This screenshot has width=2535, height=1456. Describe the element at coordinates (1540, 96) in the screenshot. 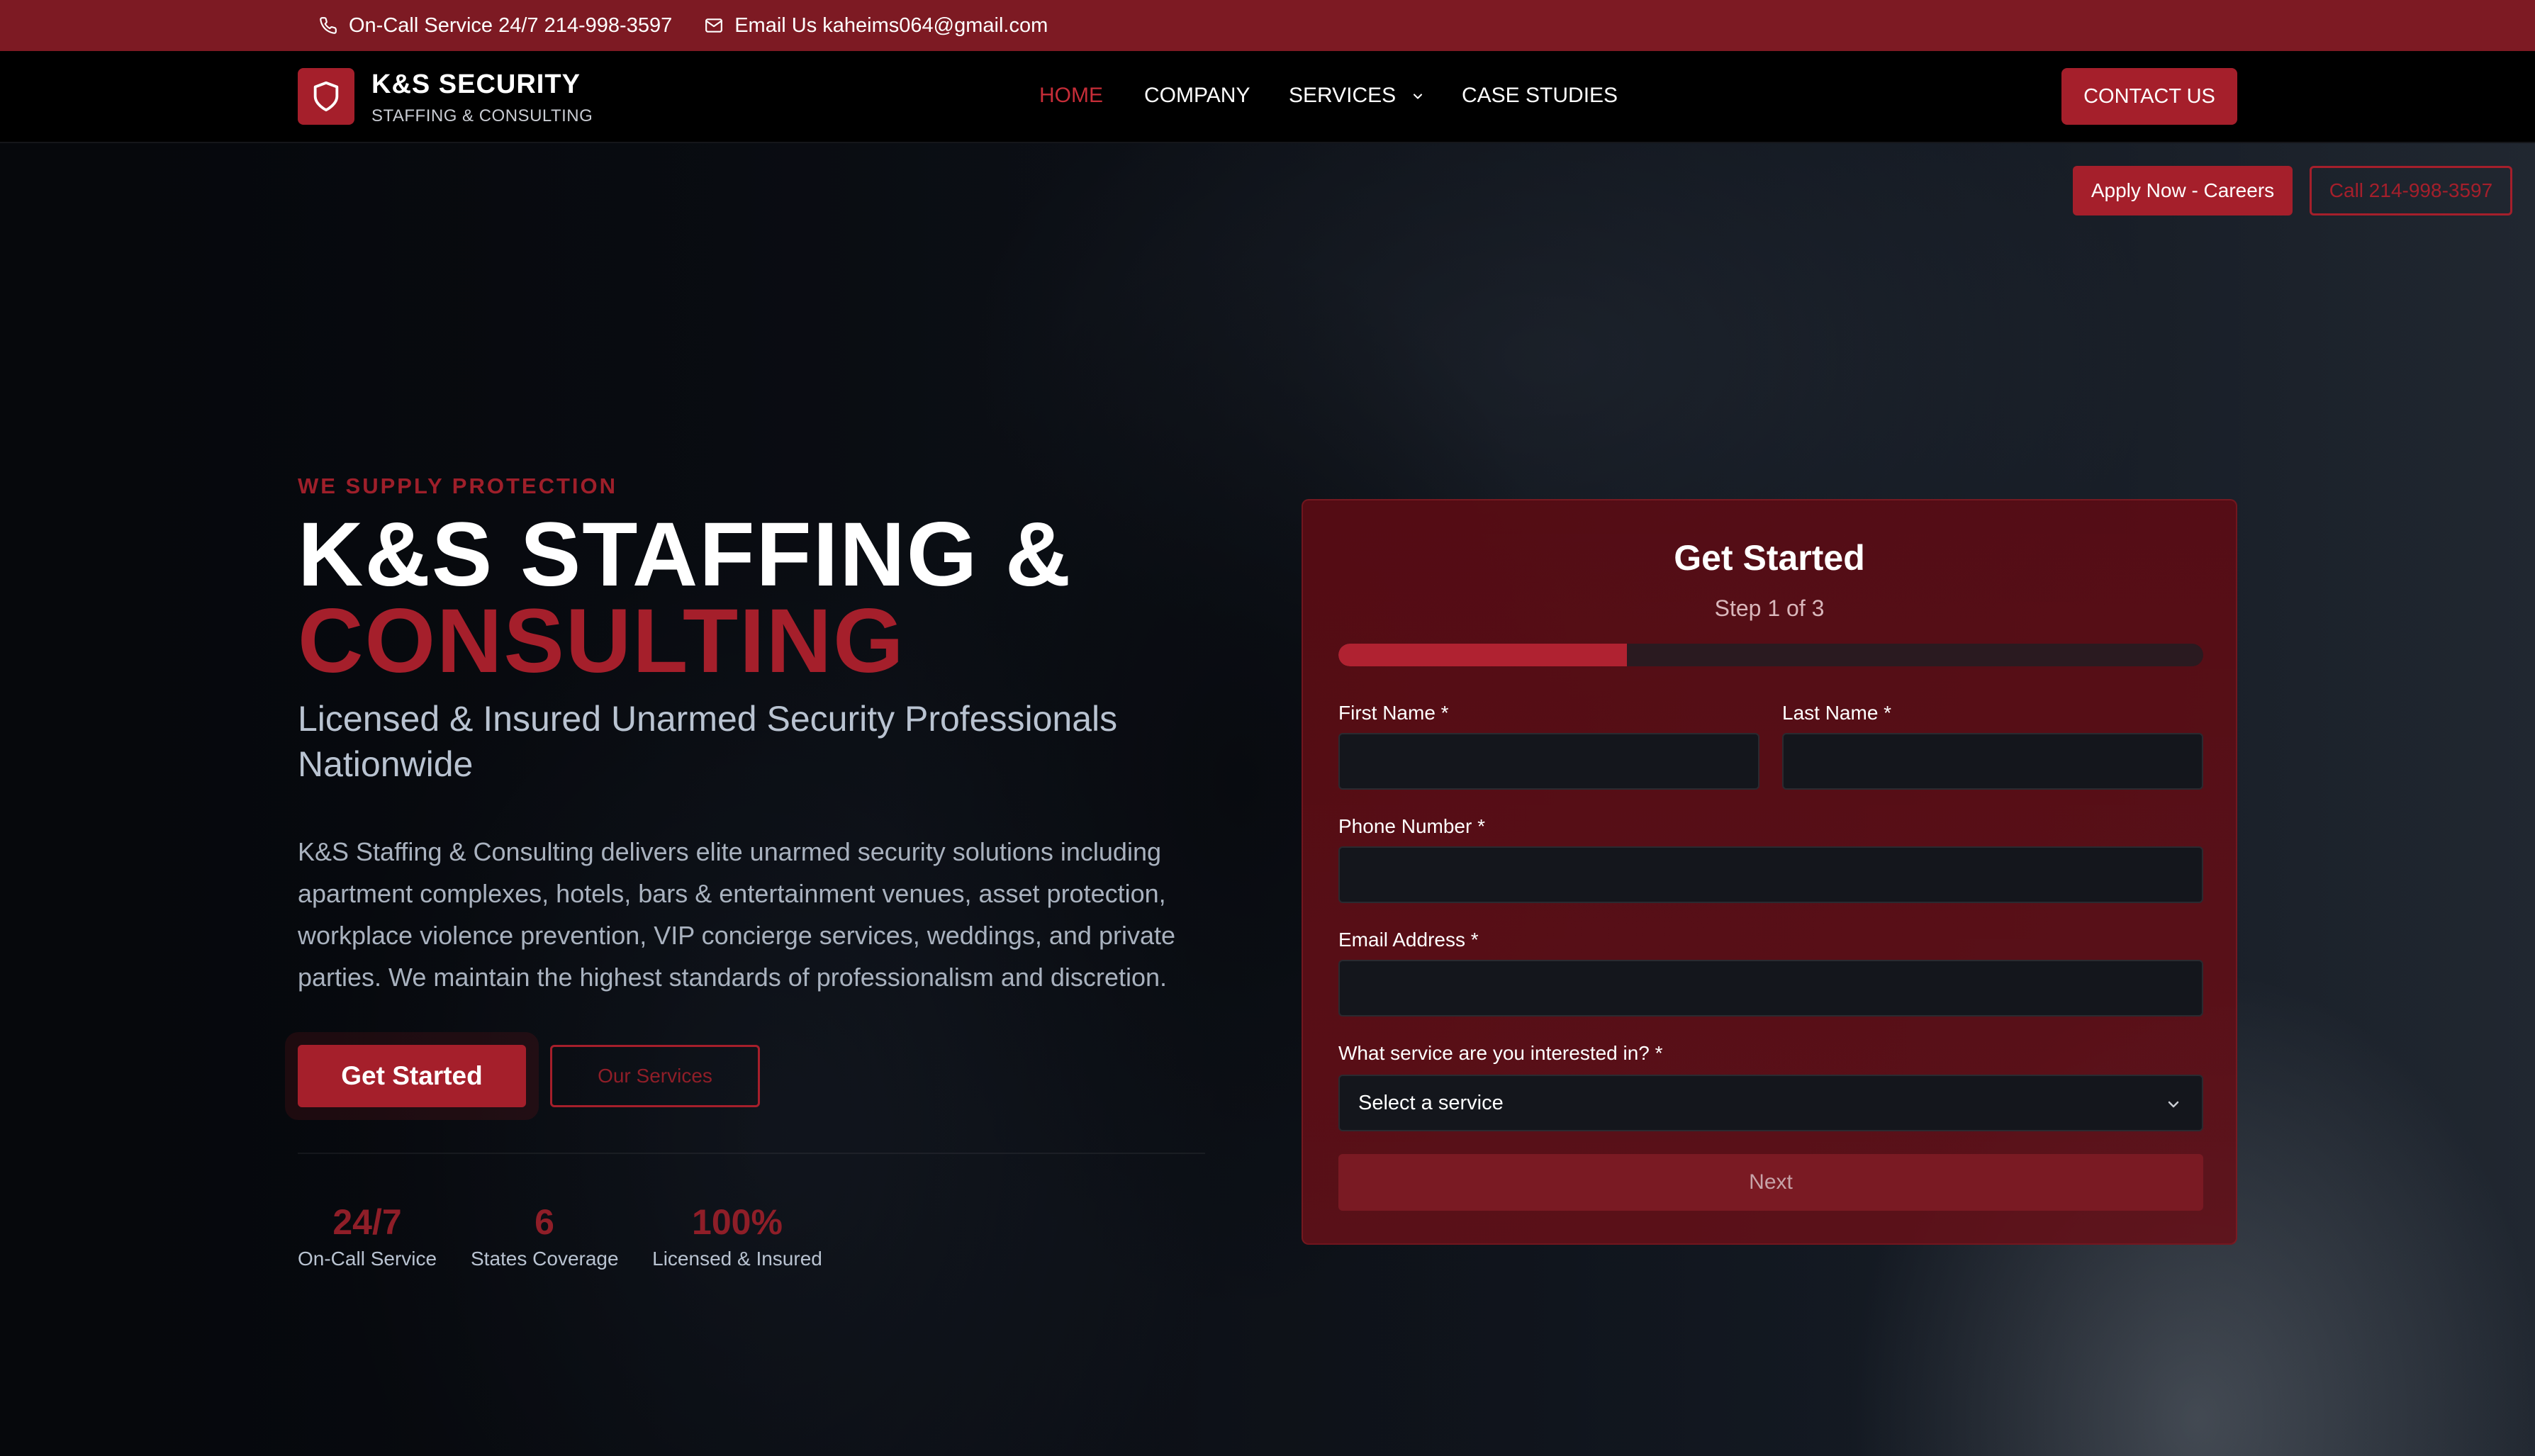

I see `nav-item-case-studies: CASE STUDIES` at that location.